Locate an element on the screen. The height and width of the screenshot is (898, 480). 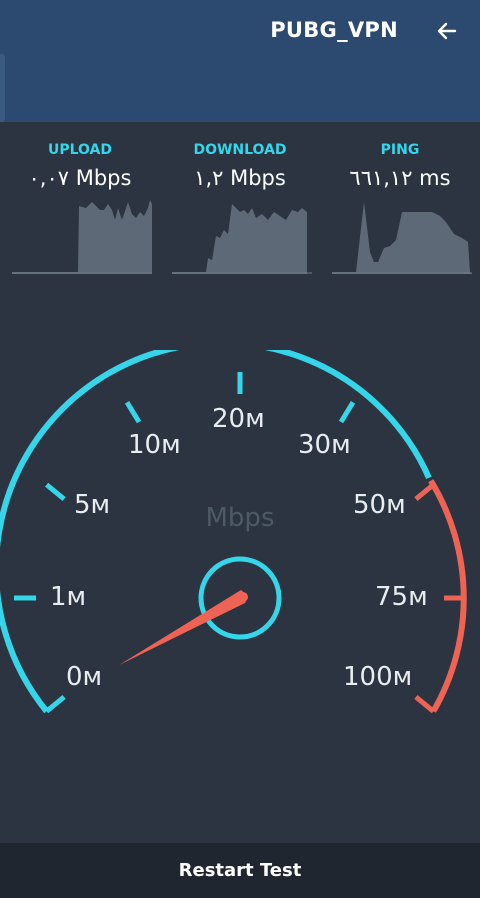
gauge-tick-100m is located at coordinates (424, 704).